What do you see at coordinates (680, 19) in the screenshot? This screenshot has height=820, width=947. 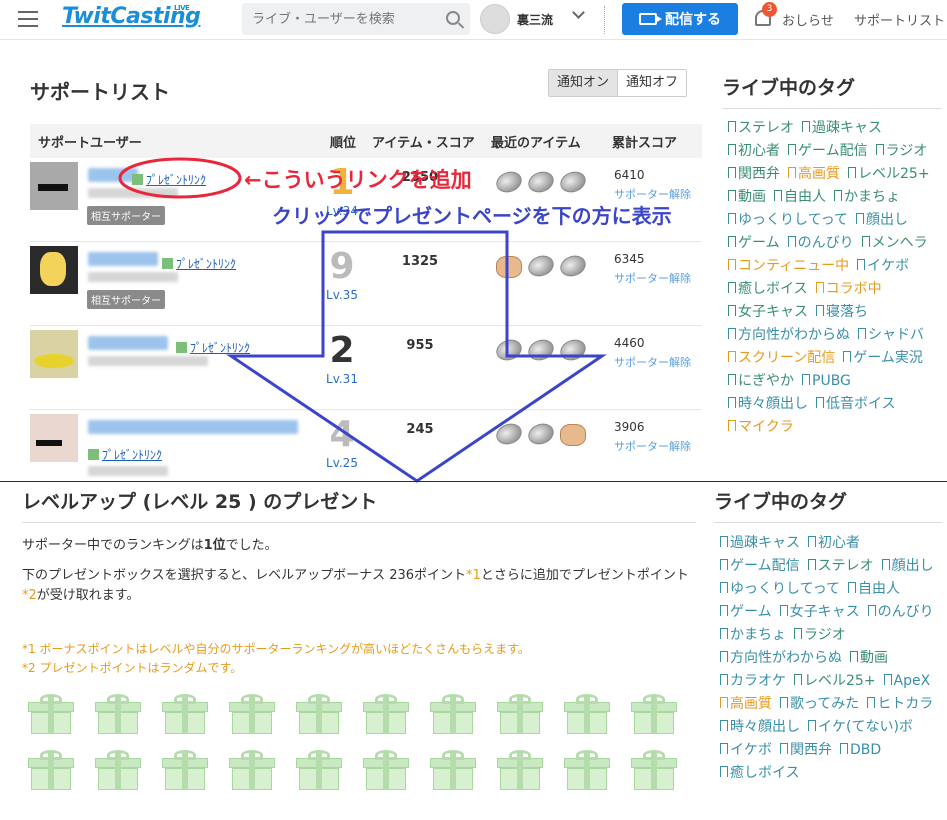 I see `broadcast-button: 配信する` at bounding box center [680, 19].